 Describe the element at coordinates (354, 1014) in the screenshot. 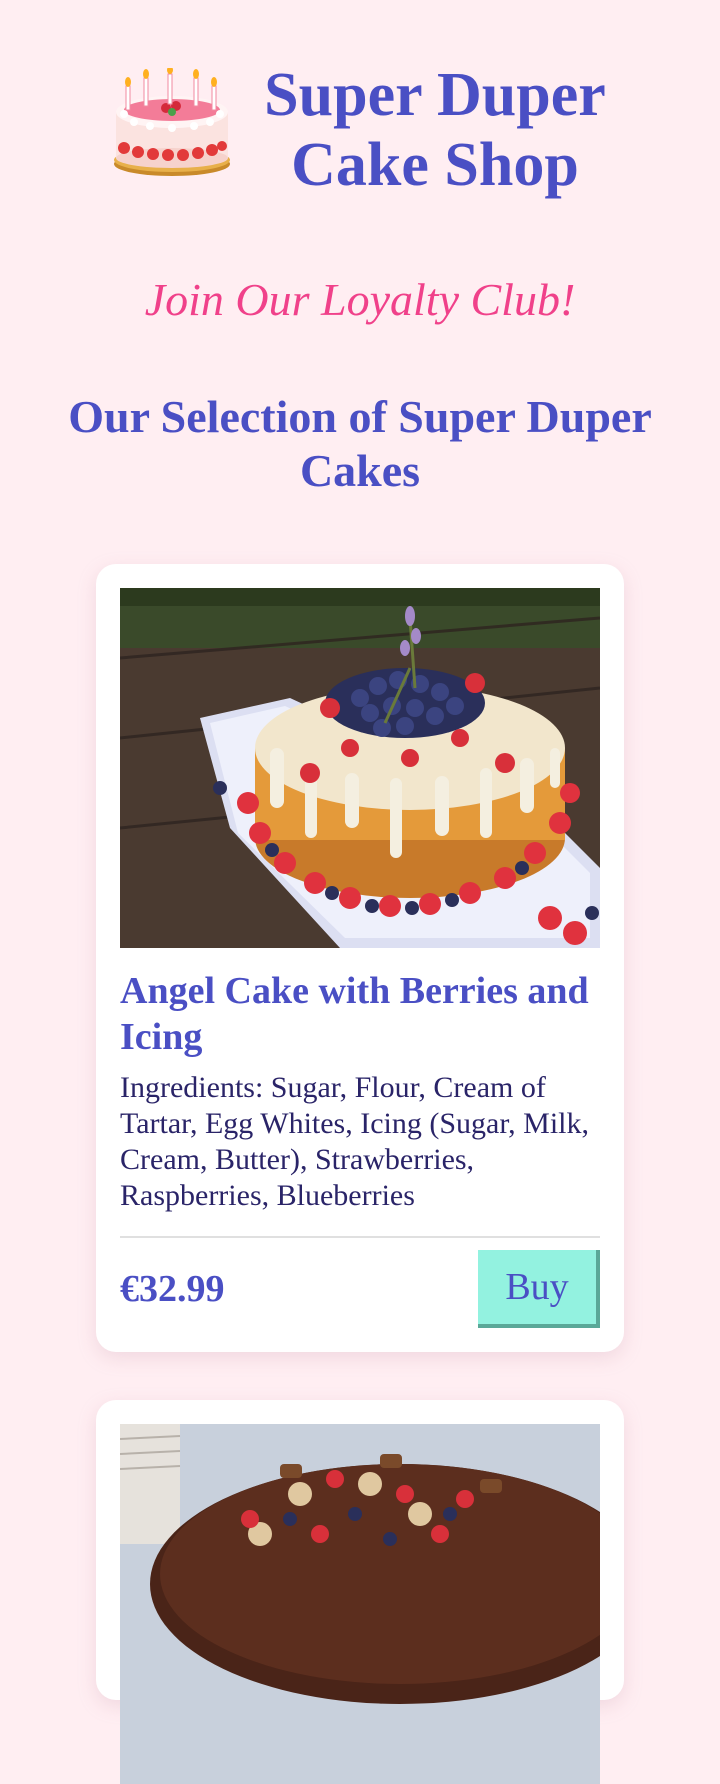

I see `product-name: Angel Cake with Berries and Icing` at that location.